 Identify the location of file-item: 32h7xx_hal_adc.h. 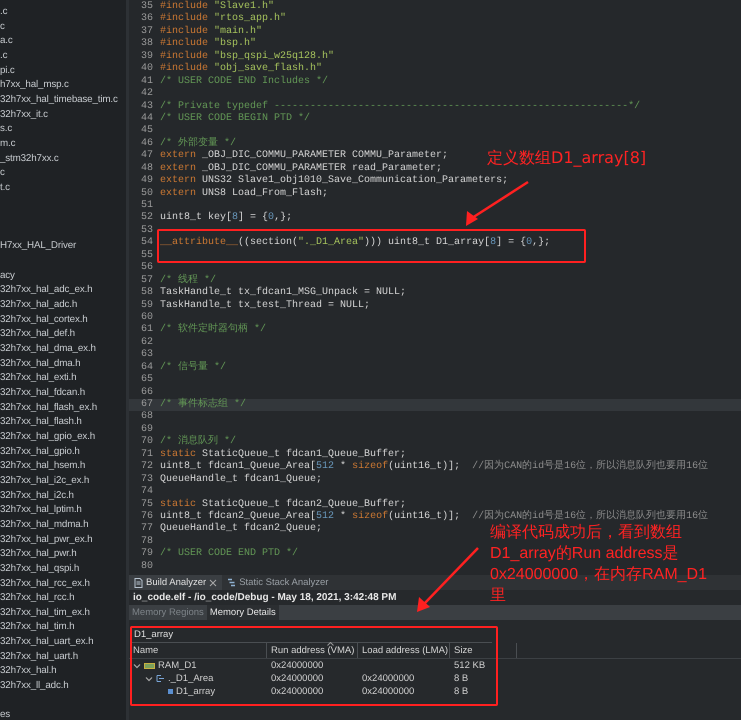
(63, 305).